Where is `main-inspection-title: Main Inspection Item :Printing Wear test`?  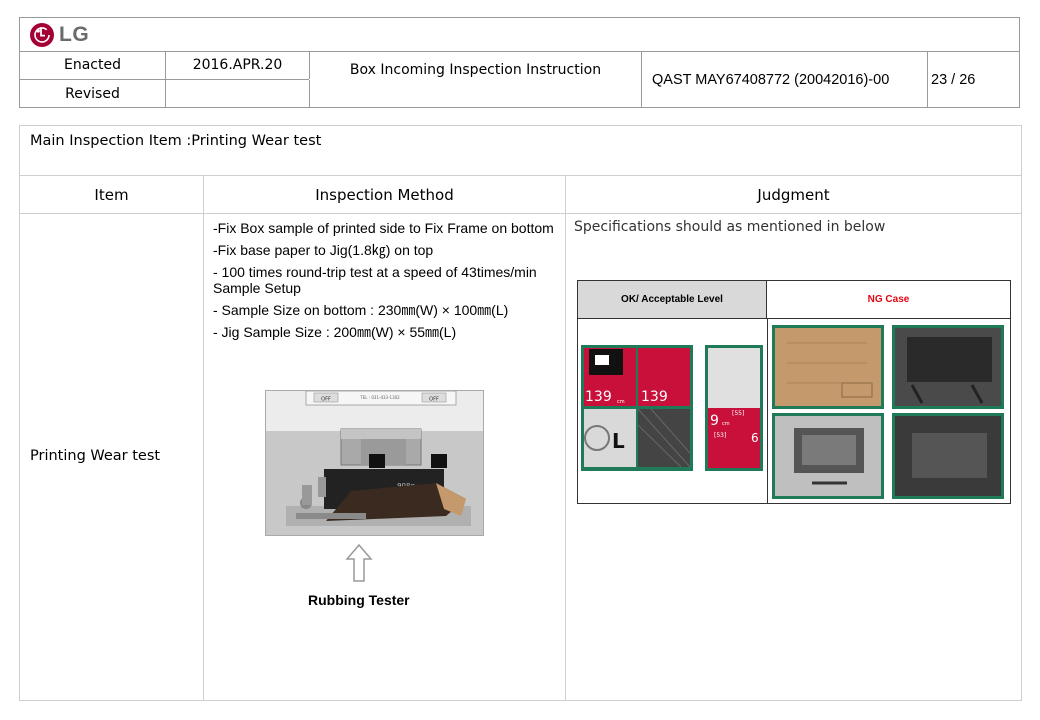 main-inspection-title: Main Inspection Item :Printing Wear test is located at coordinates (176, 141).